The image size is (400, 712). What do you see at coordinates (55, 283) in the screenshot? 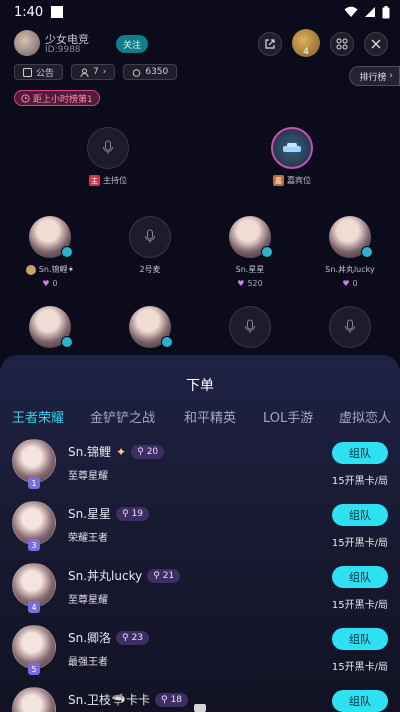
I see `seat-score-text: 0` at bounding box center [55, 283].